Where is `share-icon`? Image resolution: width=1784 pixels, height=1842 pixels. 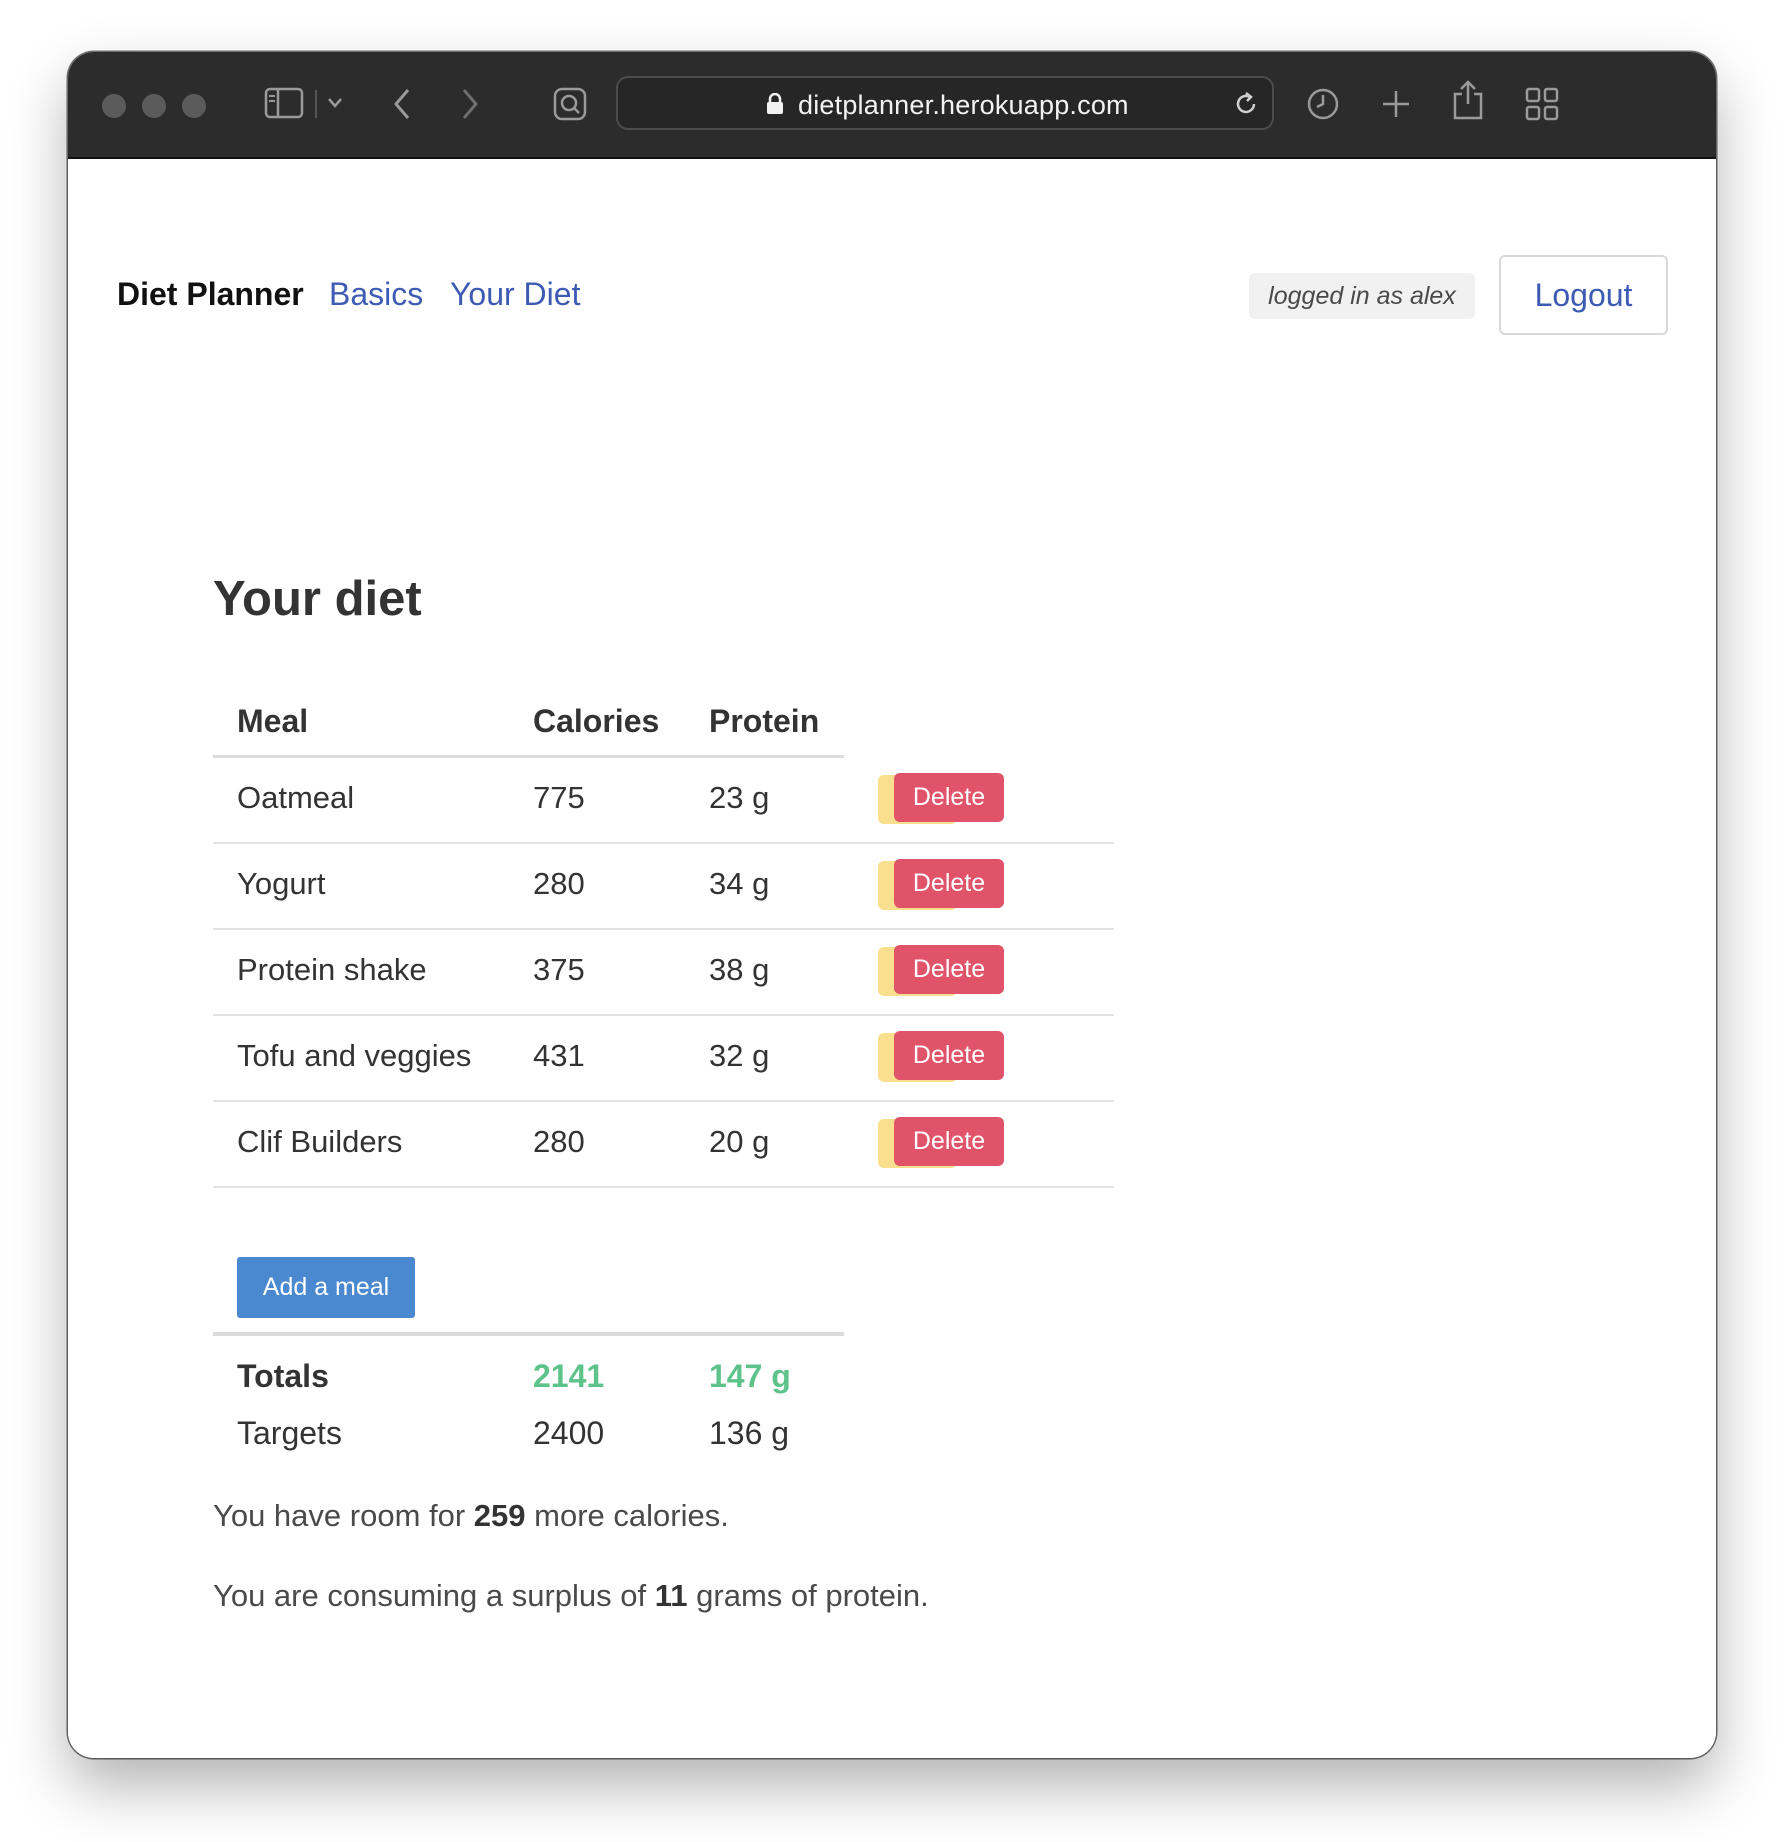
share-icon is located at coordinates (1468, 100).